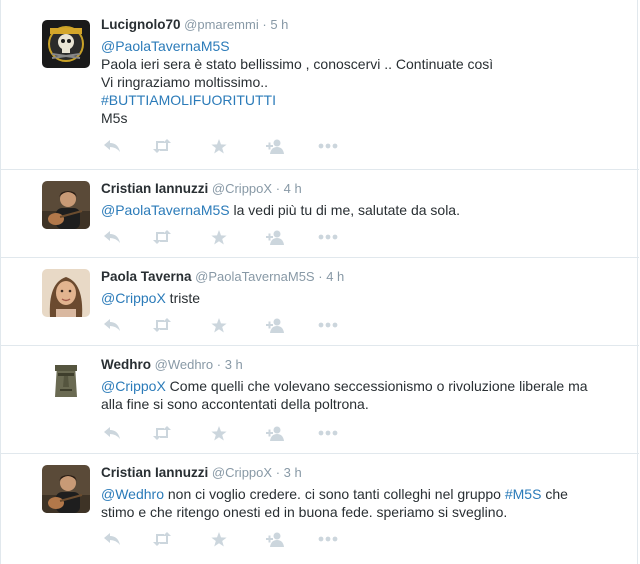 The width and height of the screenshot is (640, 564). What do you see at coordinates (221, 24) in the screenshot?
I see `author-handle: @pmaremmi` at bounding box center [221, 24].